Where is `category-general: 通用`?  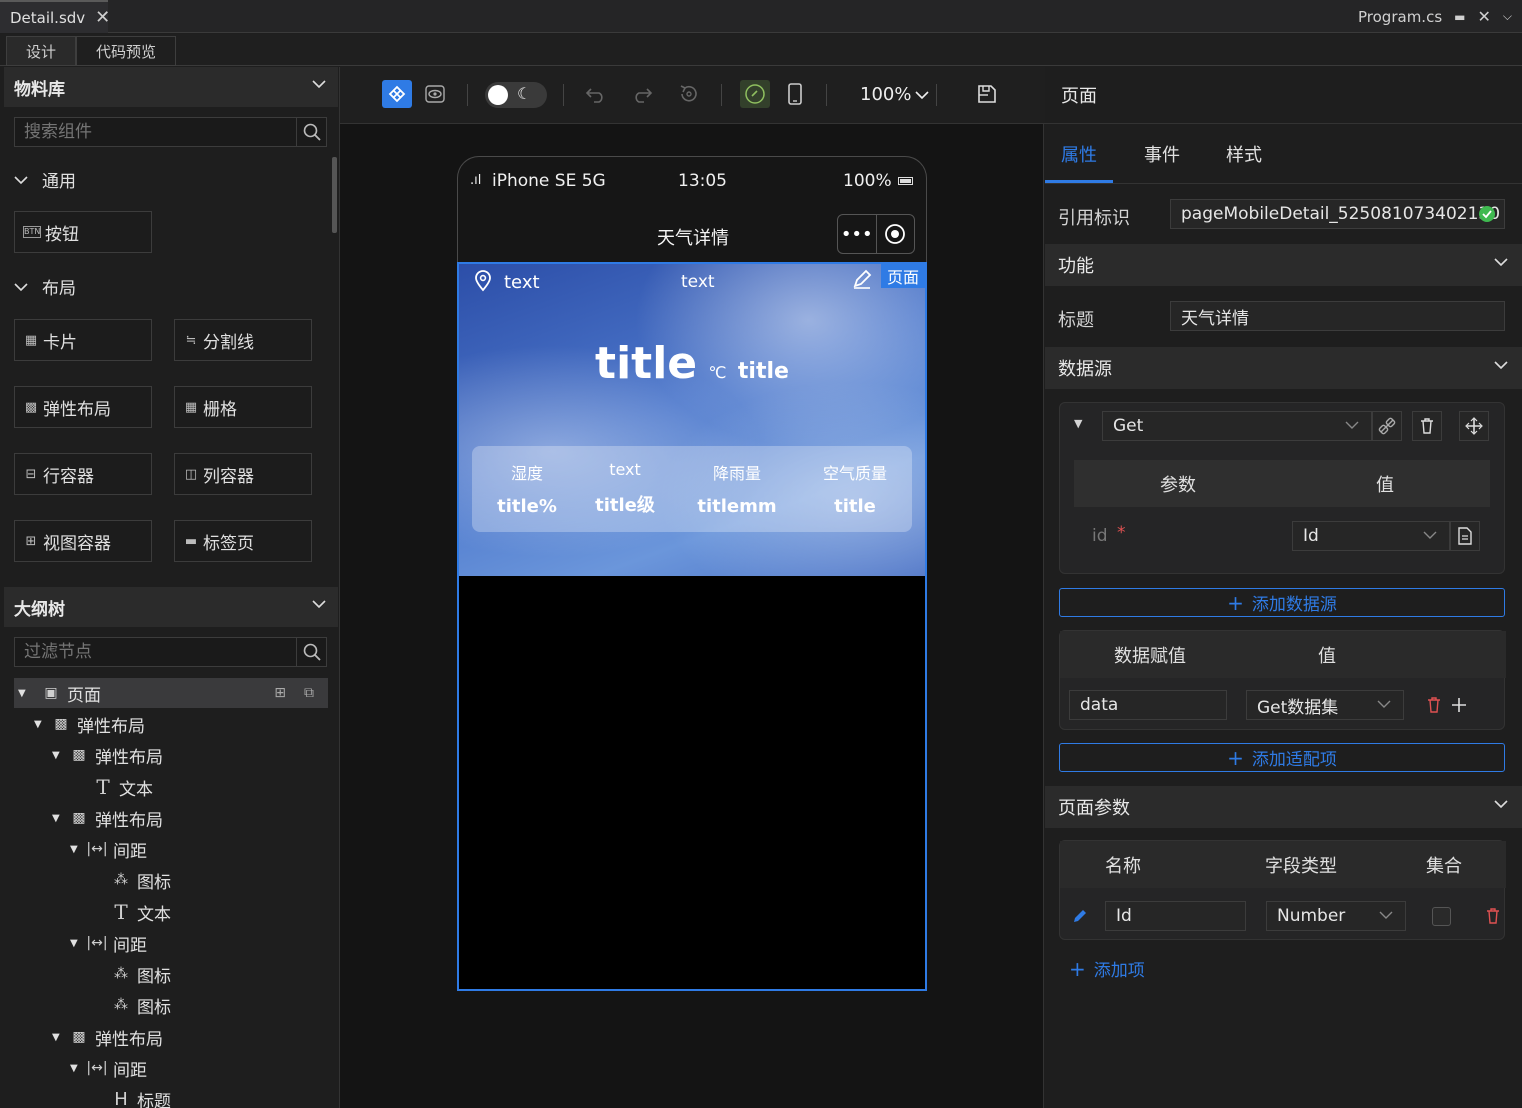
category-general: 通用 is located at coordinates (45, 179).